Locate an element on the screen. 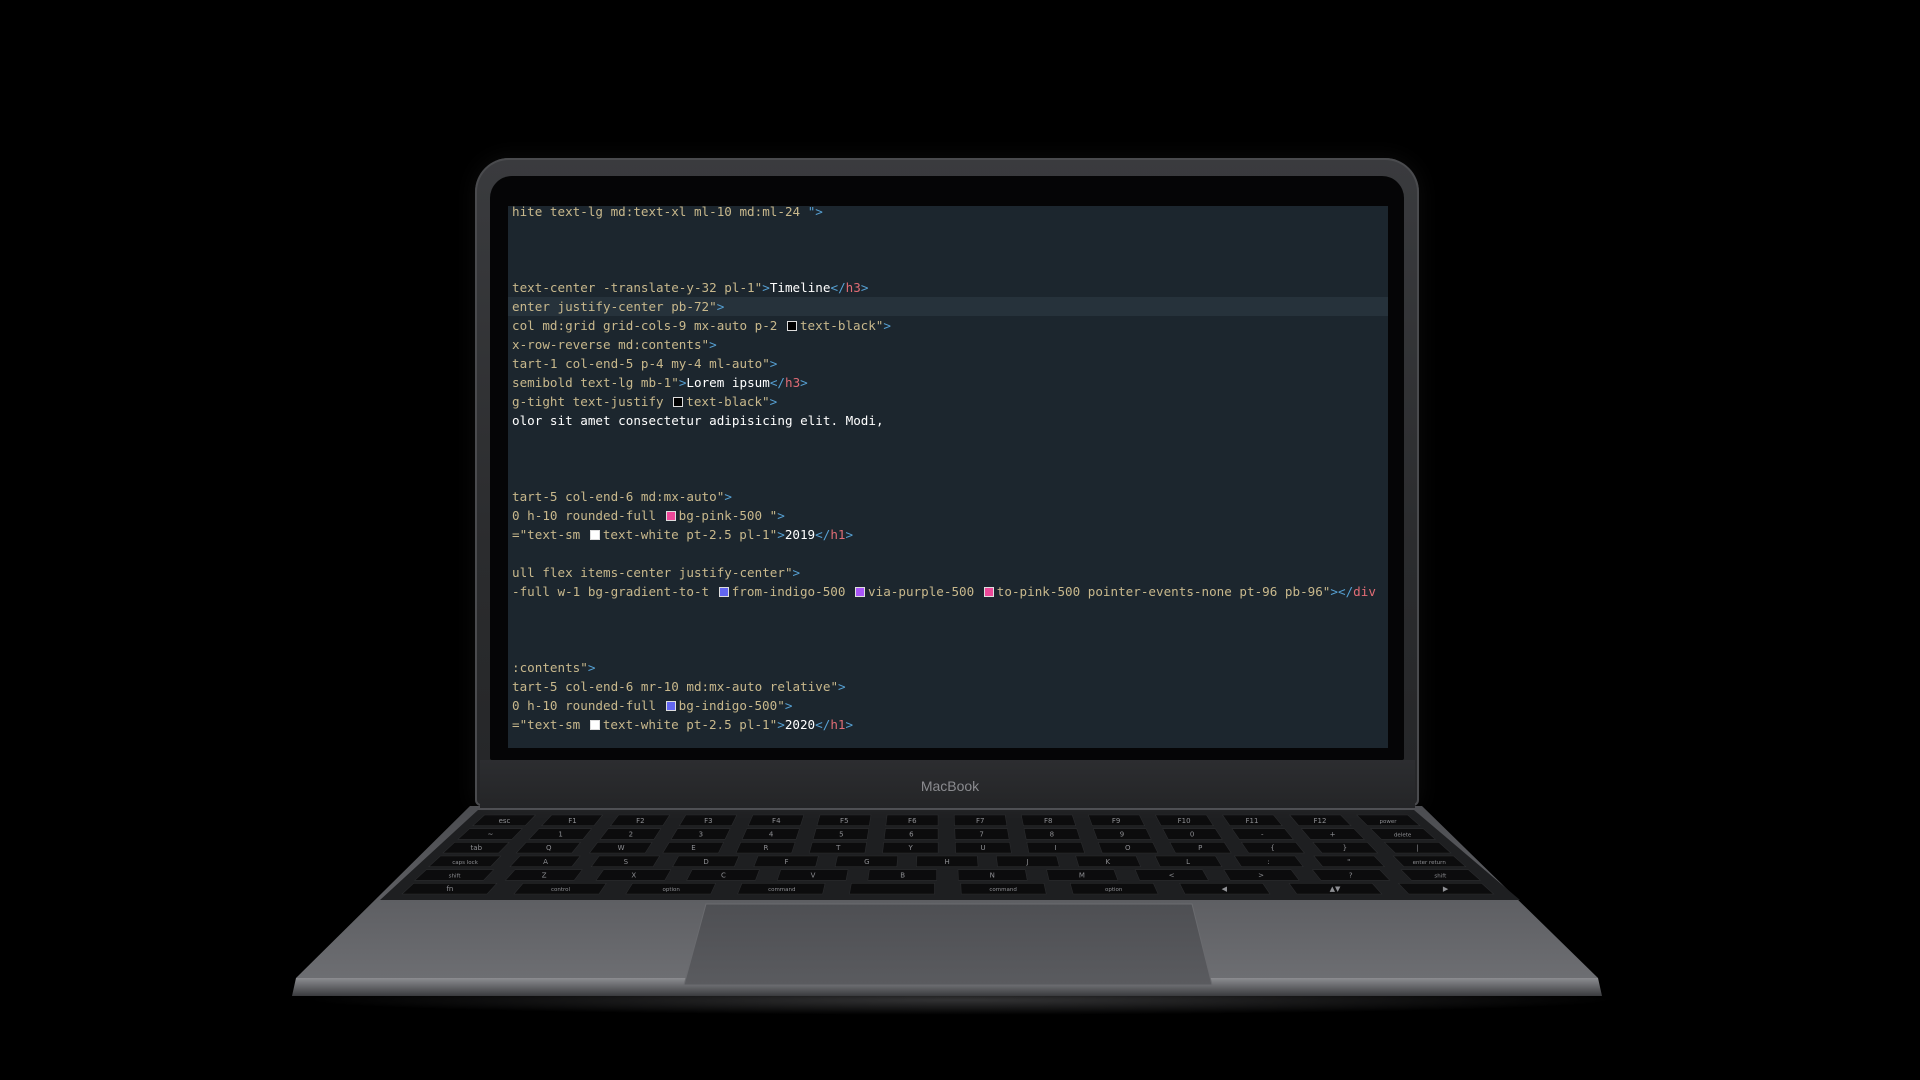 The width and height of the screenshot is (1920, 1080). code-token: h1 is located at coordinates (838, 534).